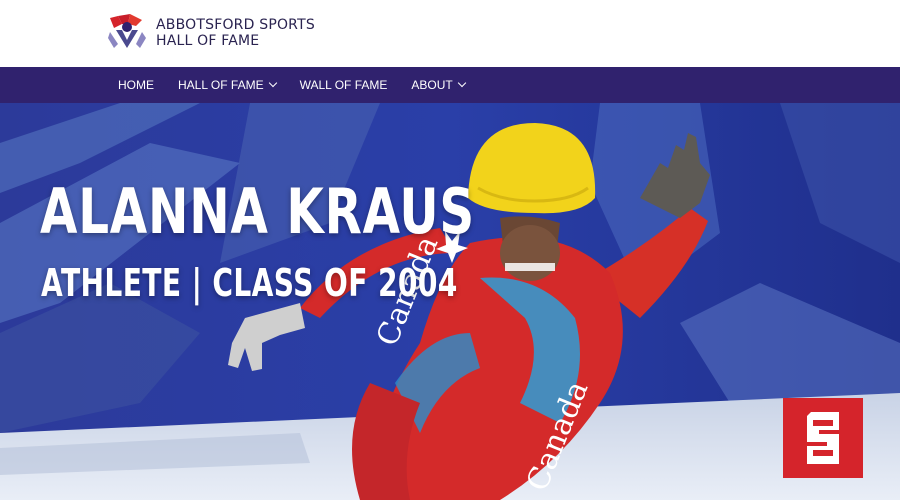 The height and width of the screenshot is (500, 900). What do you see at coordinates (450, 33) in the screenshot?
I see `site-header: ABBOTSFORD SPORTS HALL OF FAME` at bounding box center [450, 33].